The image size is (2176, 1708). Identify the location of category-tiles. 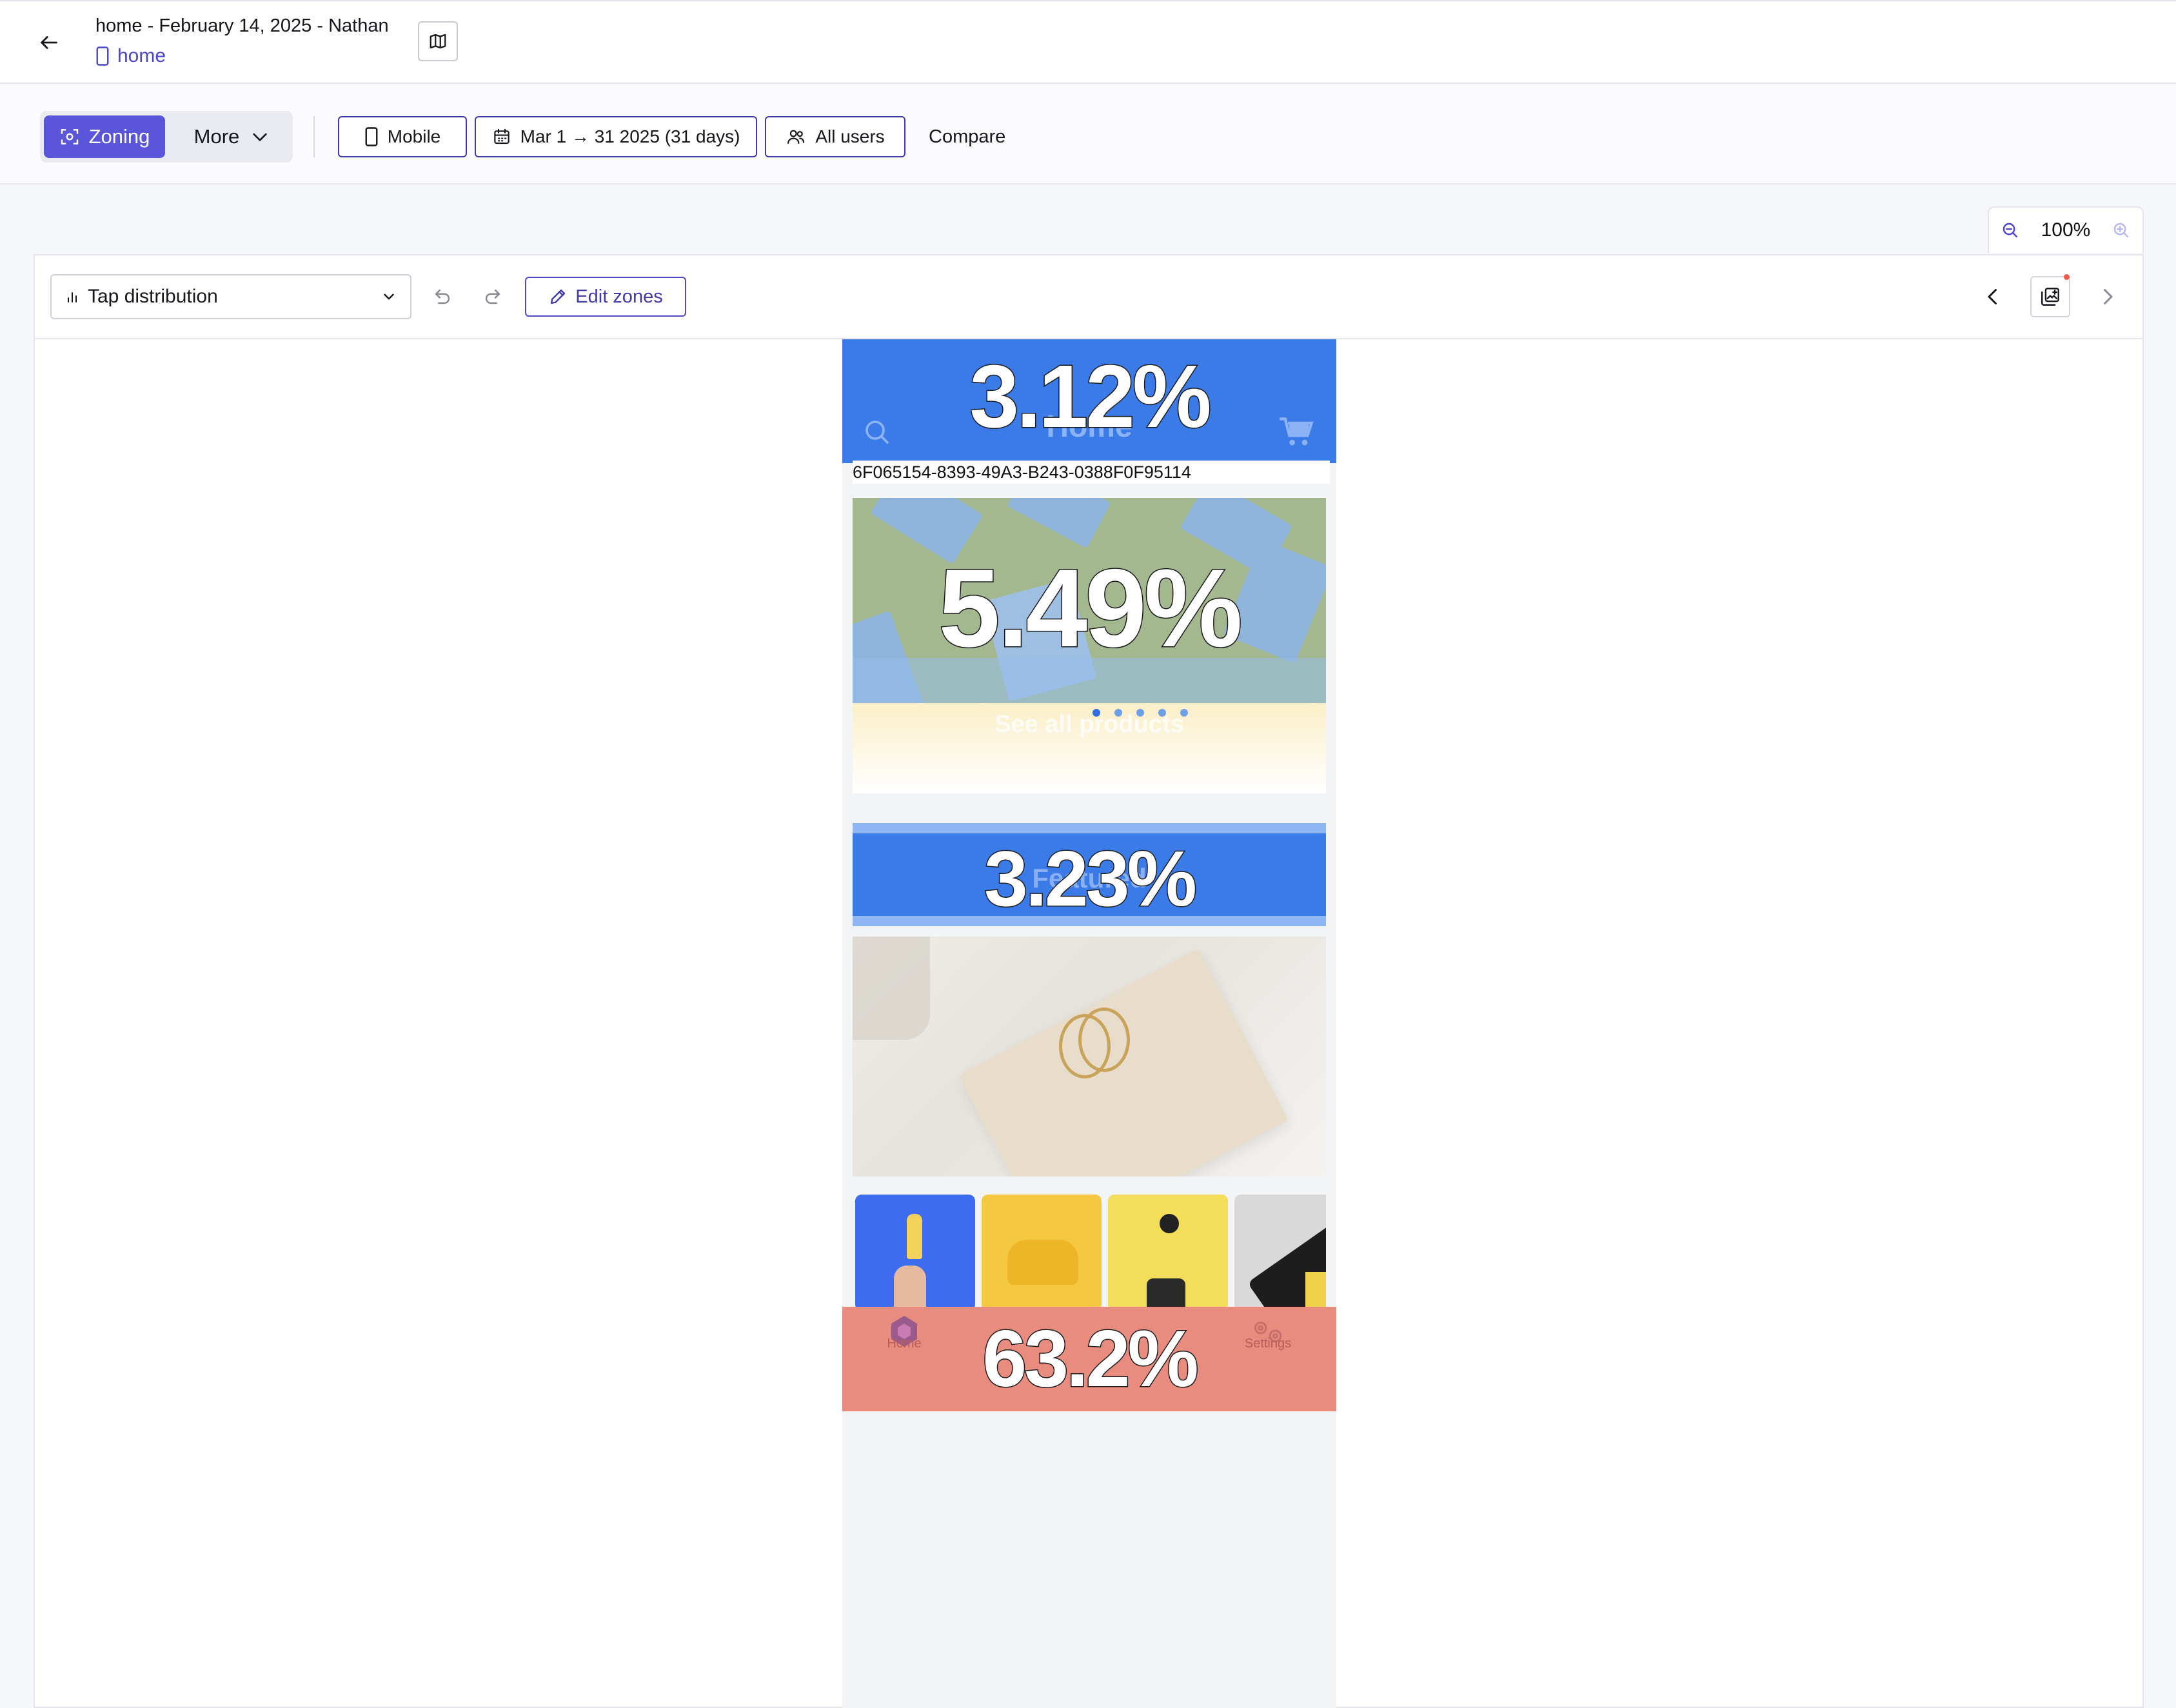
(1090, 1253).